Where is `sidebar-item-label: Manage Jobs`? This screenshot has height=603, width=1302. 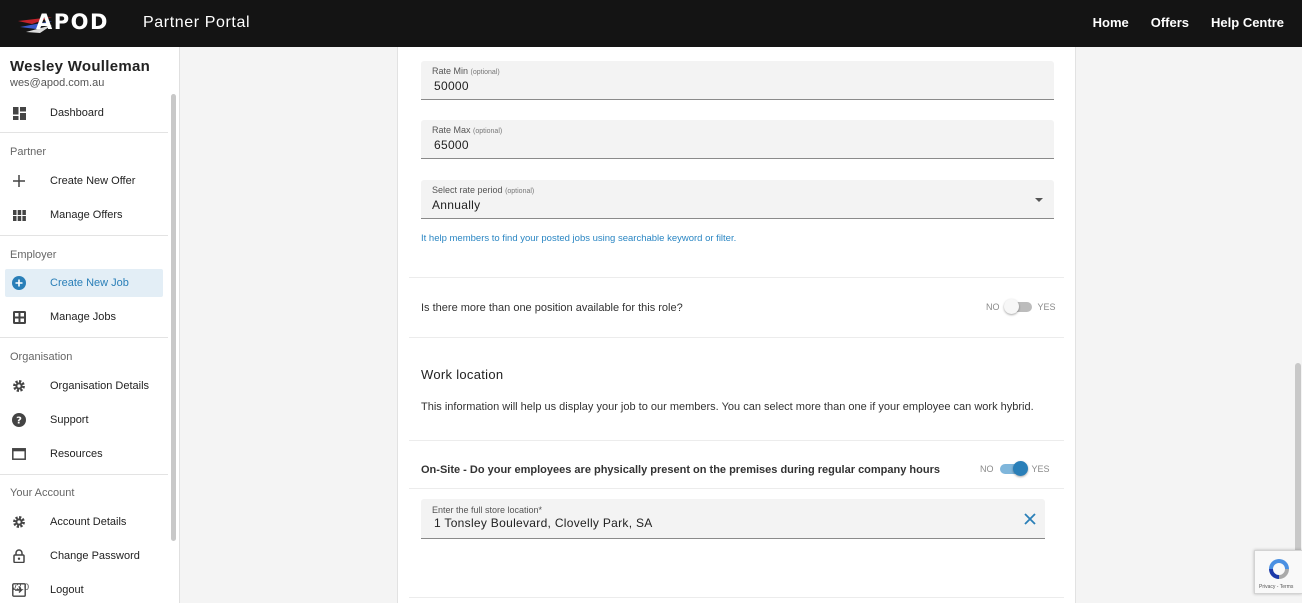 sidebar-item-label: Manage Jobs is located at coordinates (83, 317).